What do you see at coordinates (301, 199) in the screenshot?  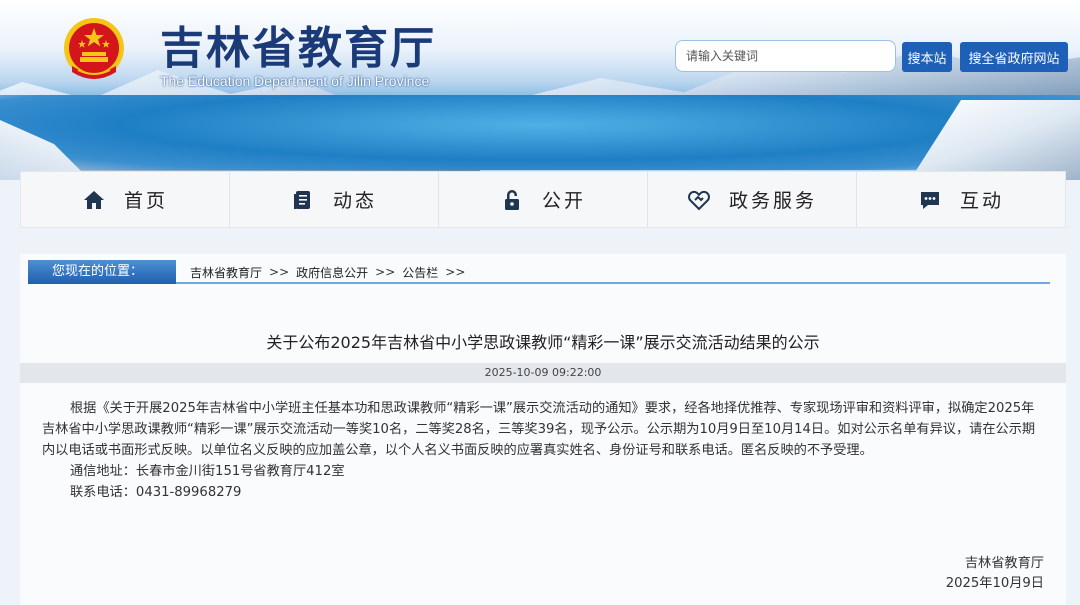 I see `document-icon` at bounding box center [301, 199].